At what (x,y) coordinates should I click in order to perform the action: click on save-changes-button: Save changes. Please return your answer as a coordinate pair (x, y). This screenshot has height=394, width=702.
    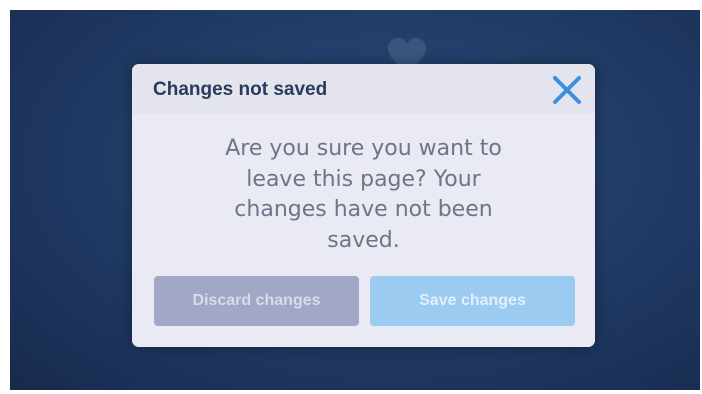
    Looking at the image, I should click on (472, 301).